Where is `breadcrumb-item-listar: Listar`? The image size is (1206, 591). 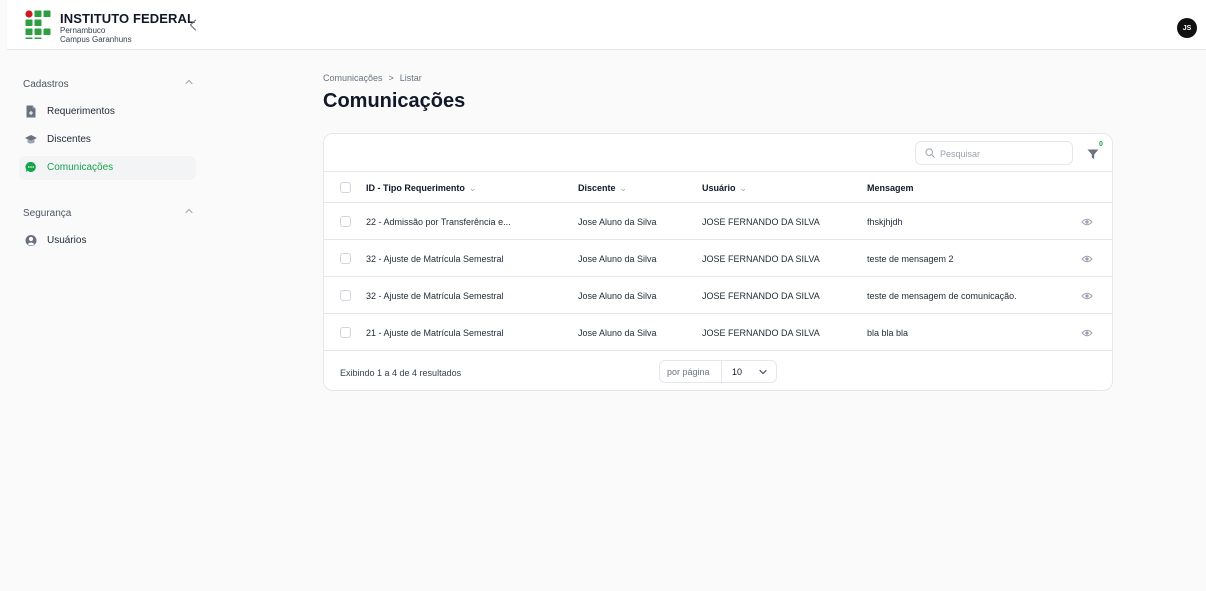
breadcrumb-item-listar: Listar is located at coordinates (411, 78).